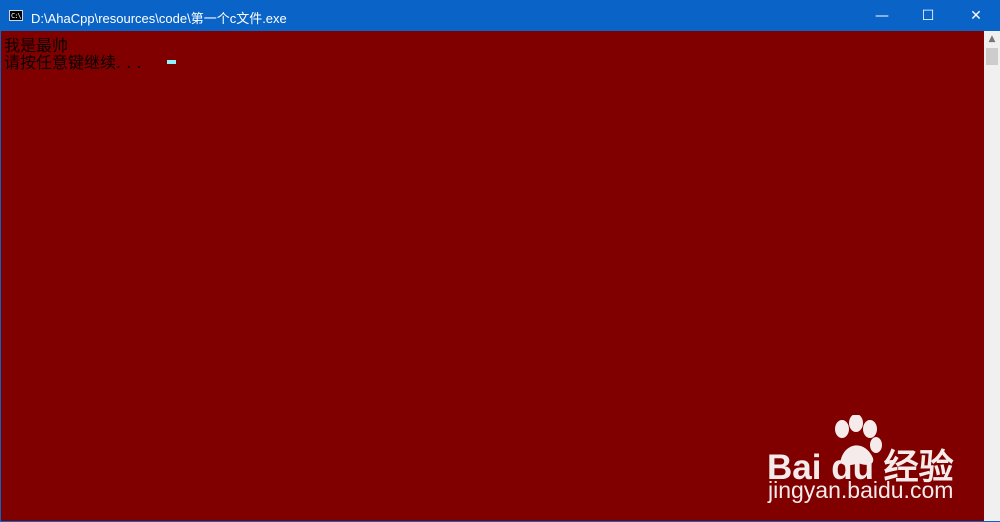  What do you see at coordinates (73, 62) in the screenshot?
I see `console-line-2: 请按任意键继续. . .` at bounding box center [73, 62].